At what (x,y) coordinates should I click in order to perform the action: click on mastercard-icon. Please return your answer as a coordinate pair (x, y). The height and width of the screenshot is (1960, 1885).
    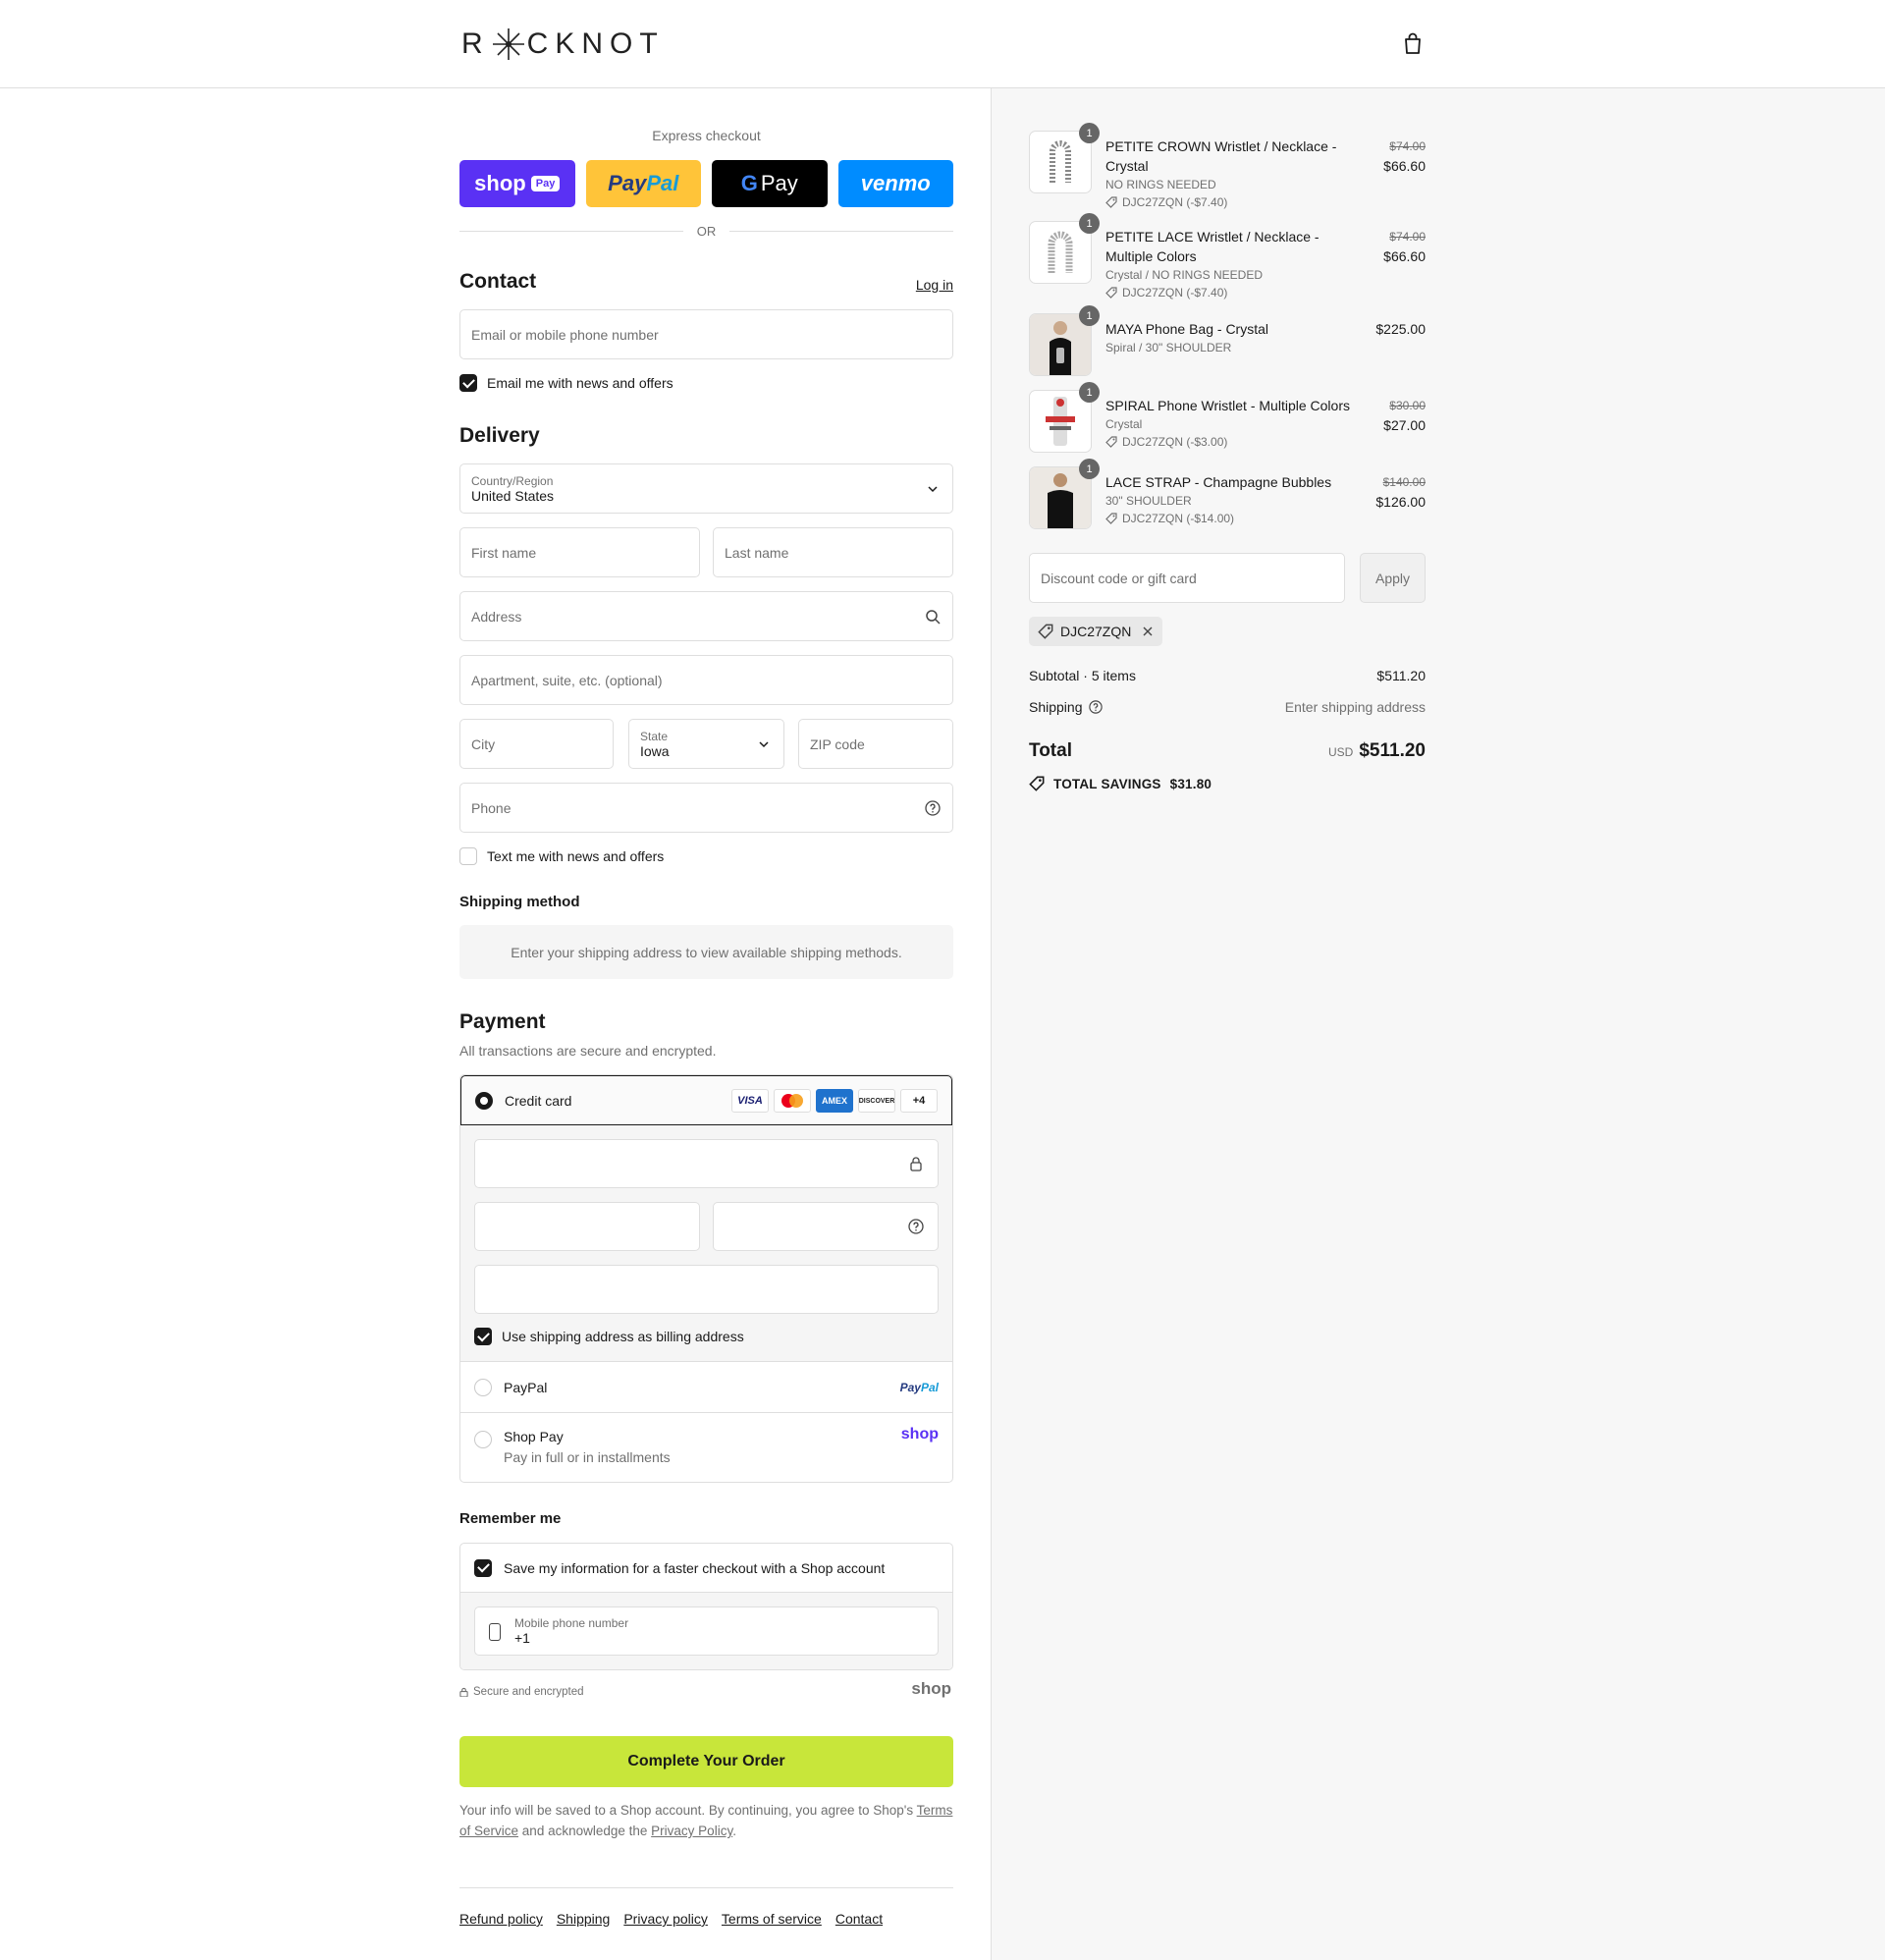
    Looking at the image, I should click on (793, 1101).